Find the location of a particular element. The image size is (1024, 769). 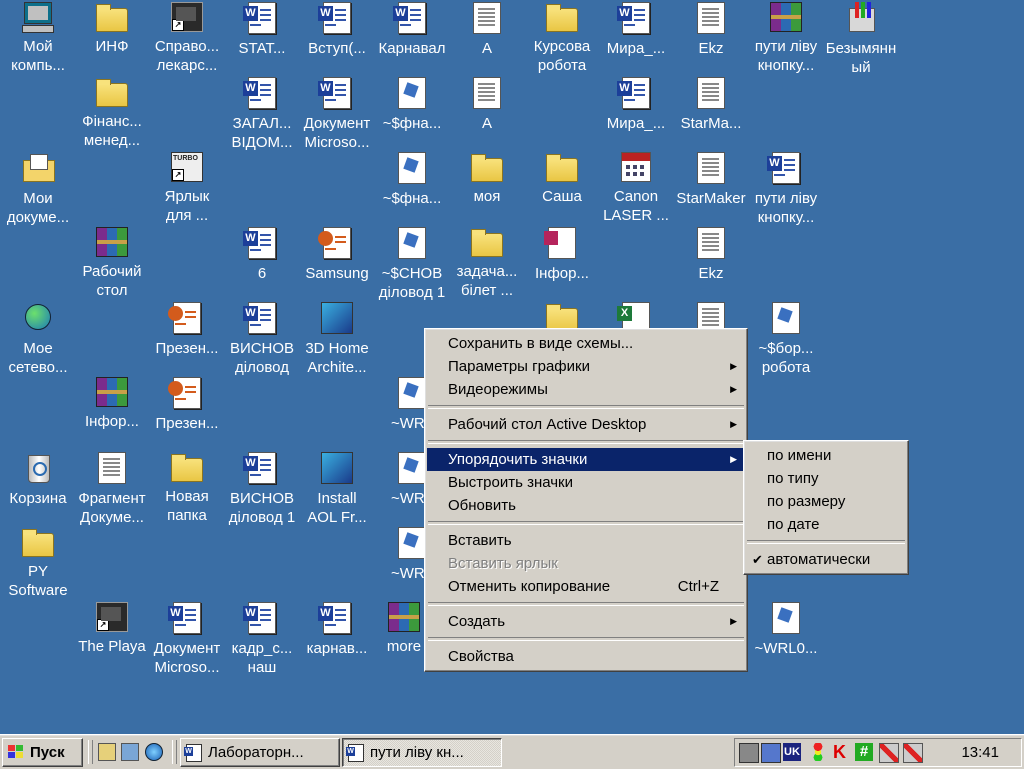

desktop-icon-kadr: кадр_с... наш is located at coordinates (262, 639).